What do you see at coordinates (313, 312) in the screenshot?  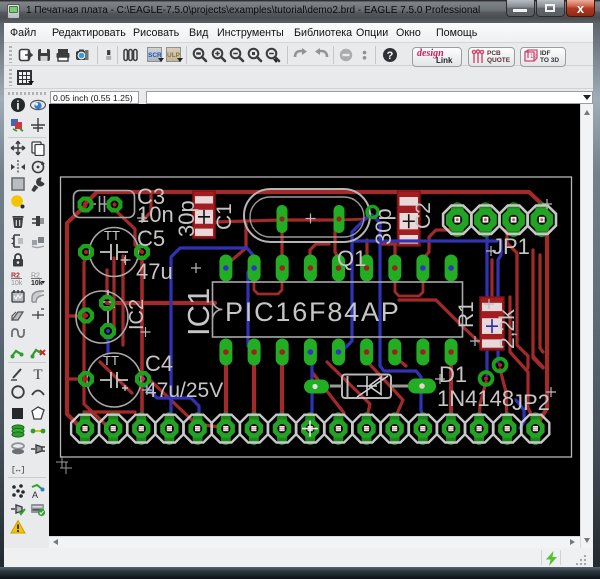 I see `svg-text: PIC16F84AP` at bounding box center [313, 312].